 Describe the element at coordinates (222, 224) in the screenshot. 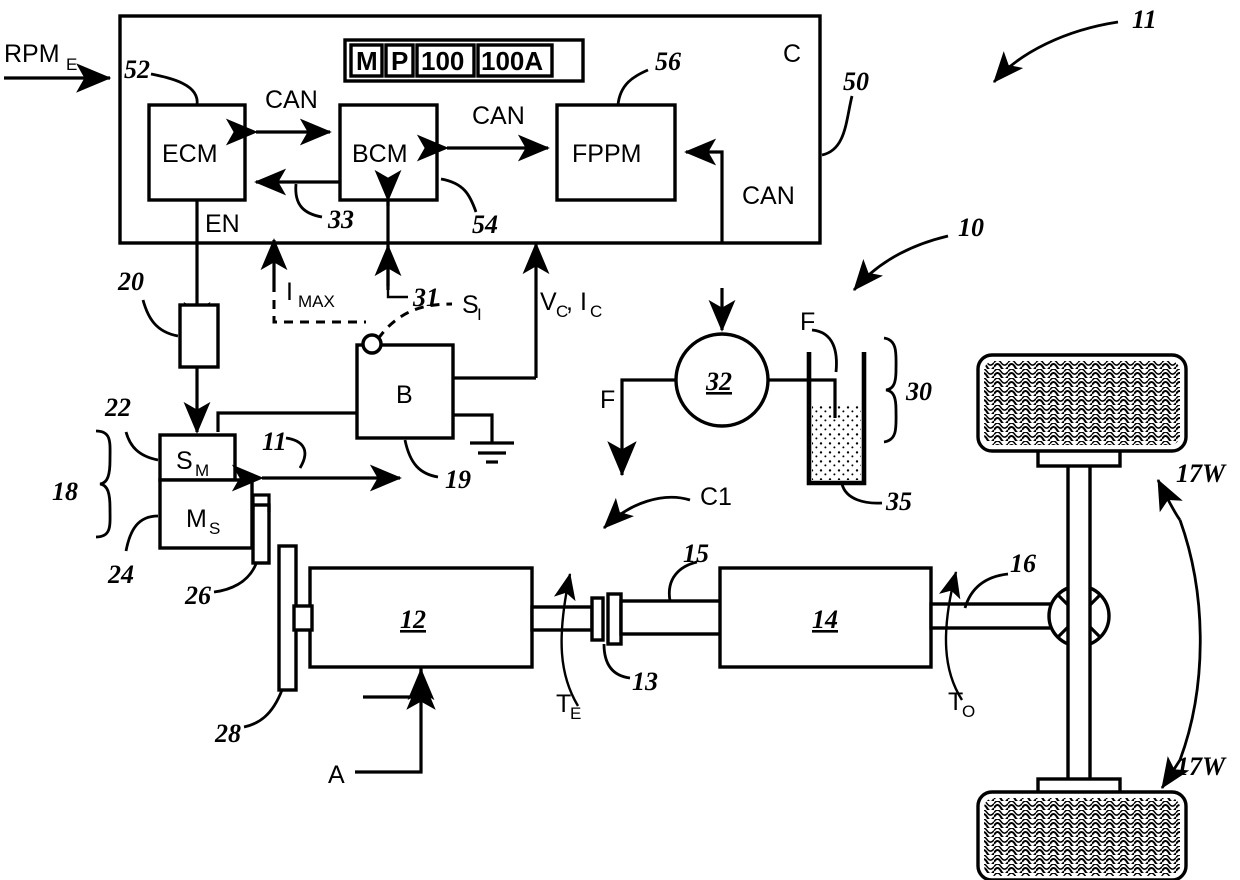

I see `en-label: EN` at that location.